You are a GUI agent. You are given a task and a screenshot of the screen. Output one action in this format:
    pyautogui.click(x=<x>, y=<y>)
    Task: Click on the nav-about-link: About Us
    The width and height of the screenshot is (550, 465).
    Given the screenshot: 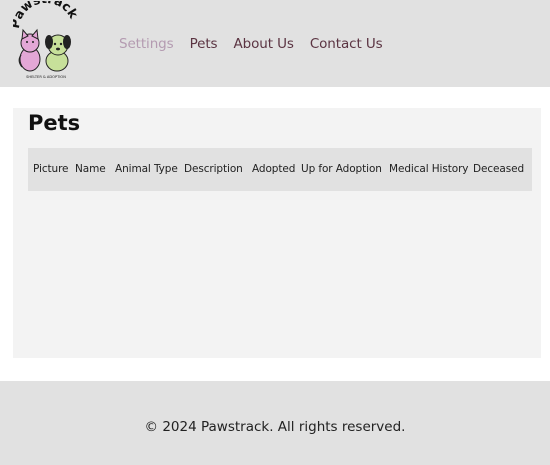 What is the action you would take?
    pyautogui.click(x=263, y=44)
    